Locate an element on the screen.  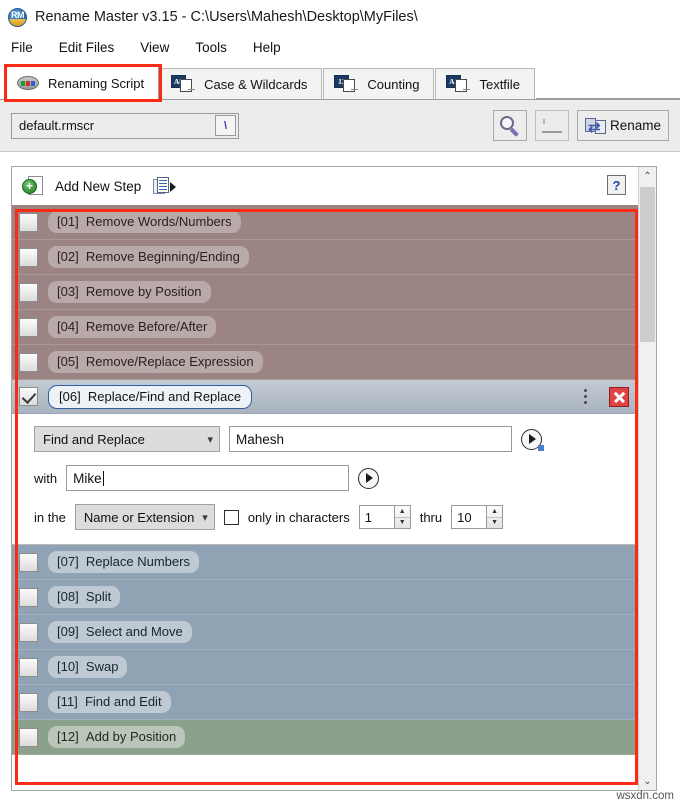
undo-button is located at coordinates (551, 125).